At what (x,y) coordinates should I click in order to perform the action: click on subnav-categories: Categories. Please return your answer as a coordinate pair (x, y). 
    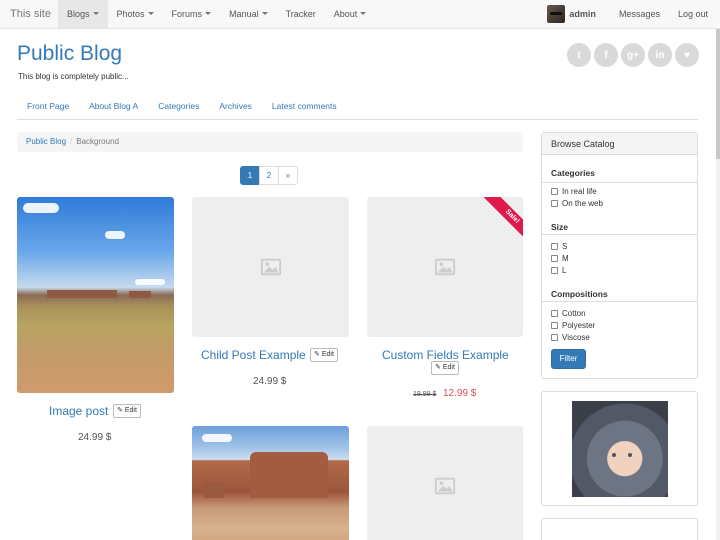
    Looking at the image, I should click on (178, 107).